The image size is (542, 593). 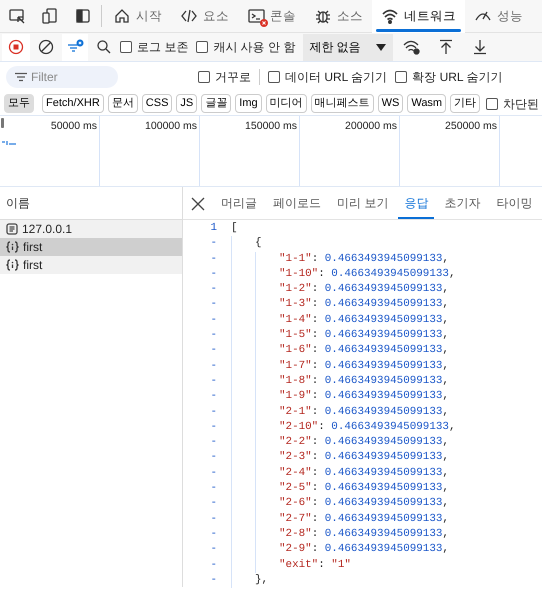 What do you see at coordinates (19, 103) in the screenshot?
I see `type-filter-chip: 모두` at bounding box center [19, 103].